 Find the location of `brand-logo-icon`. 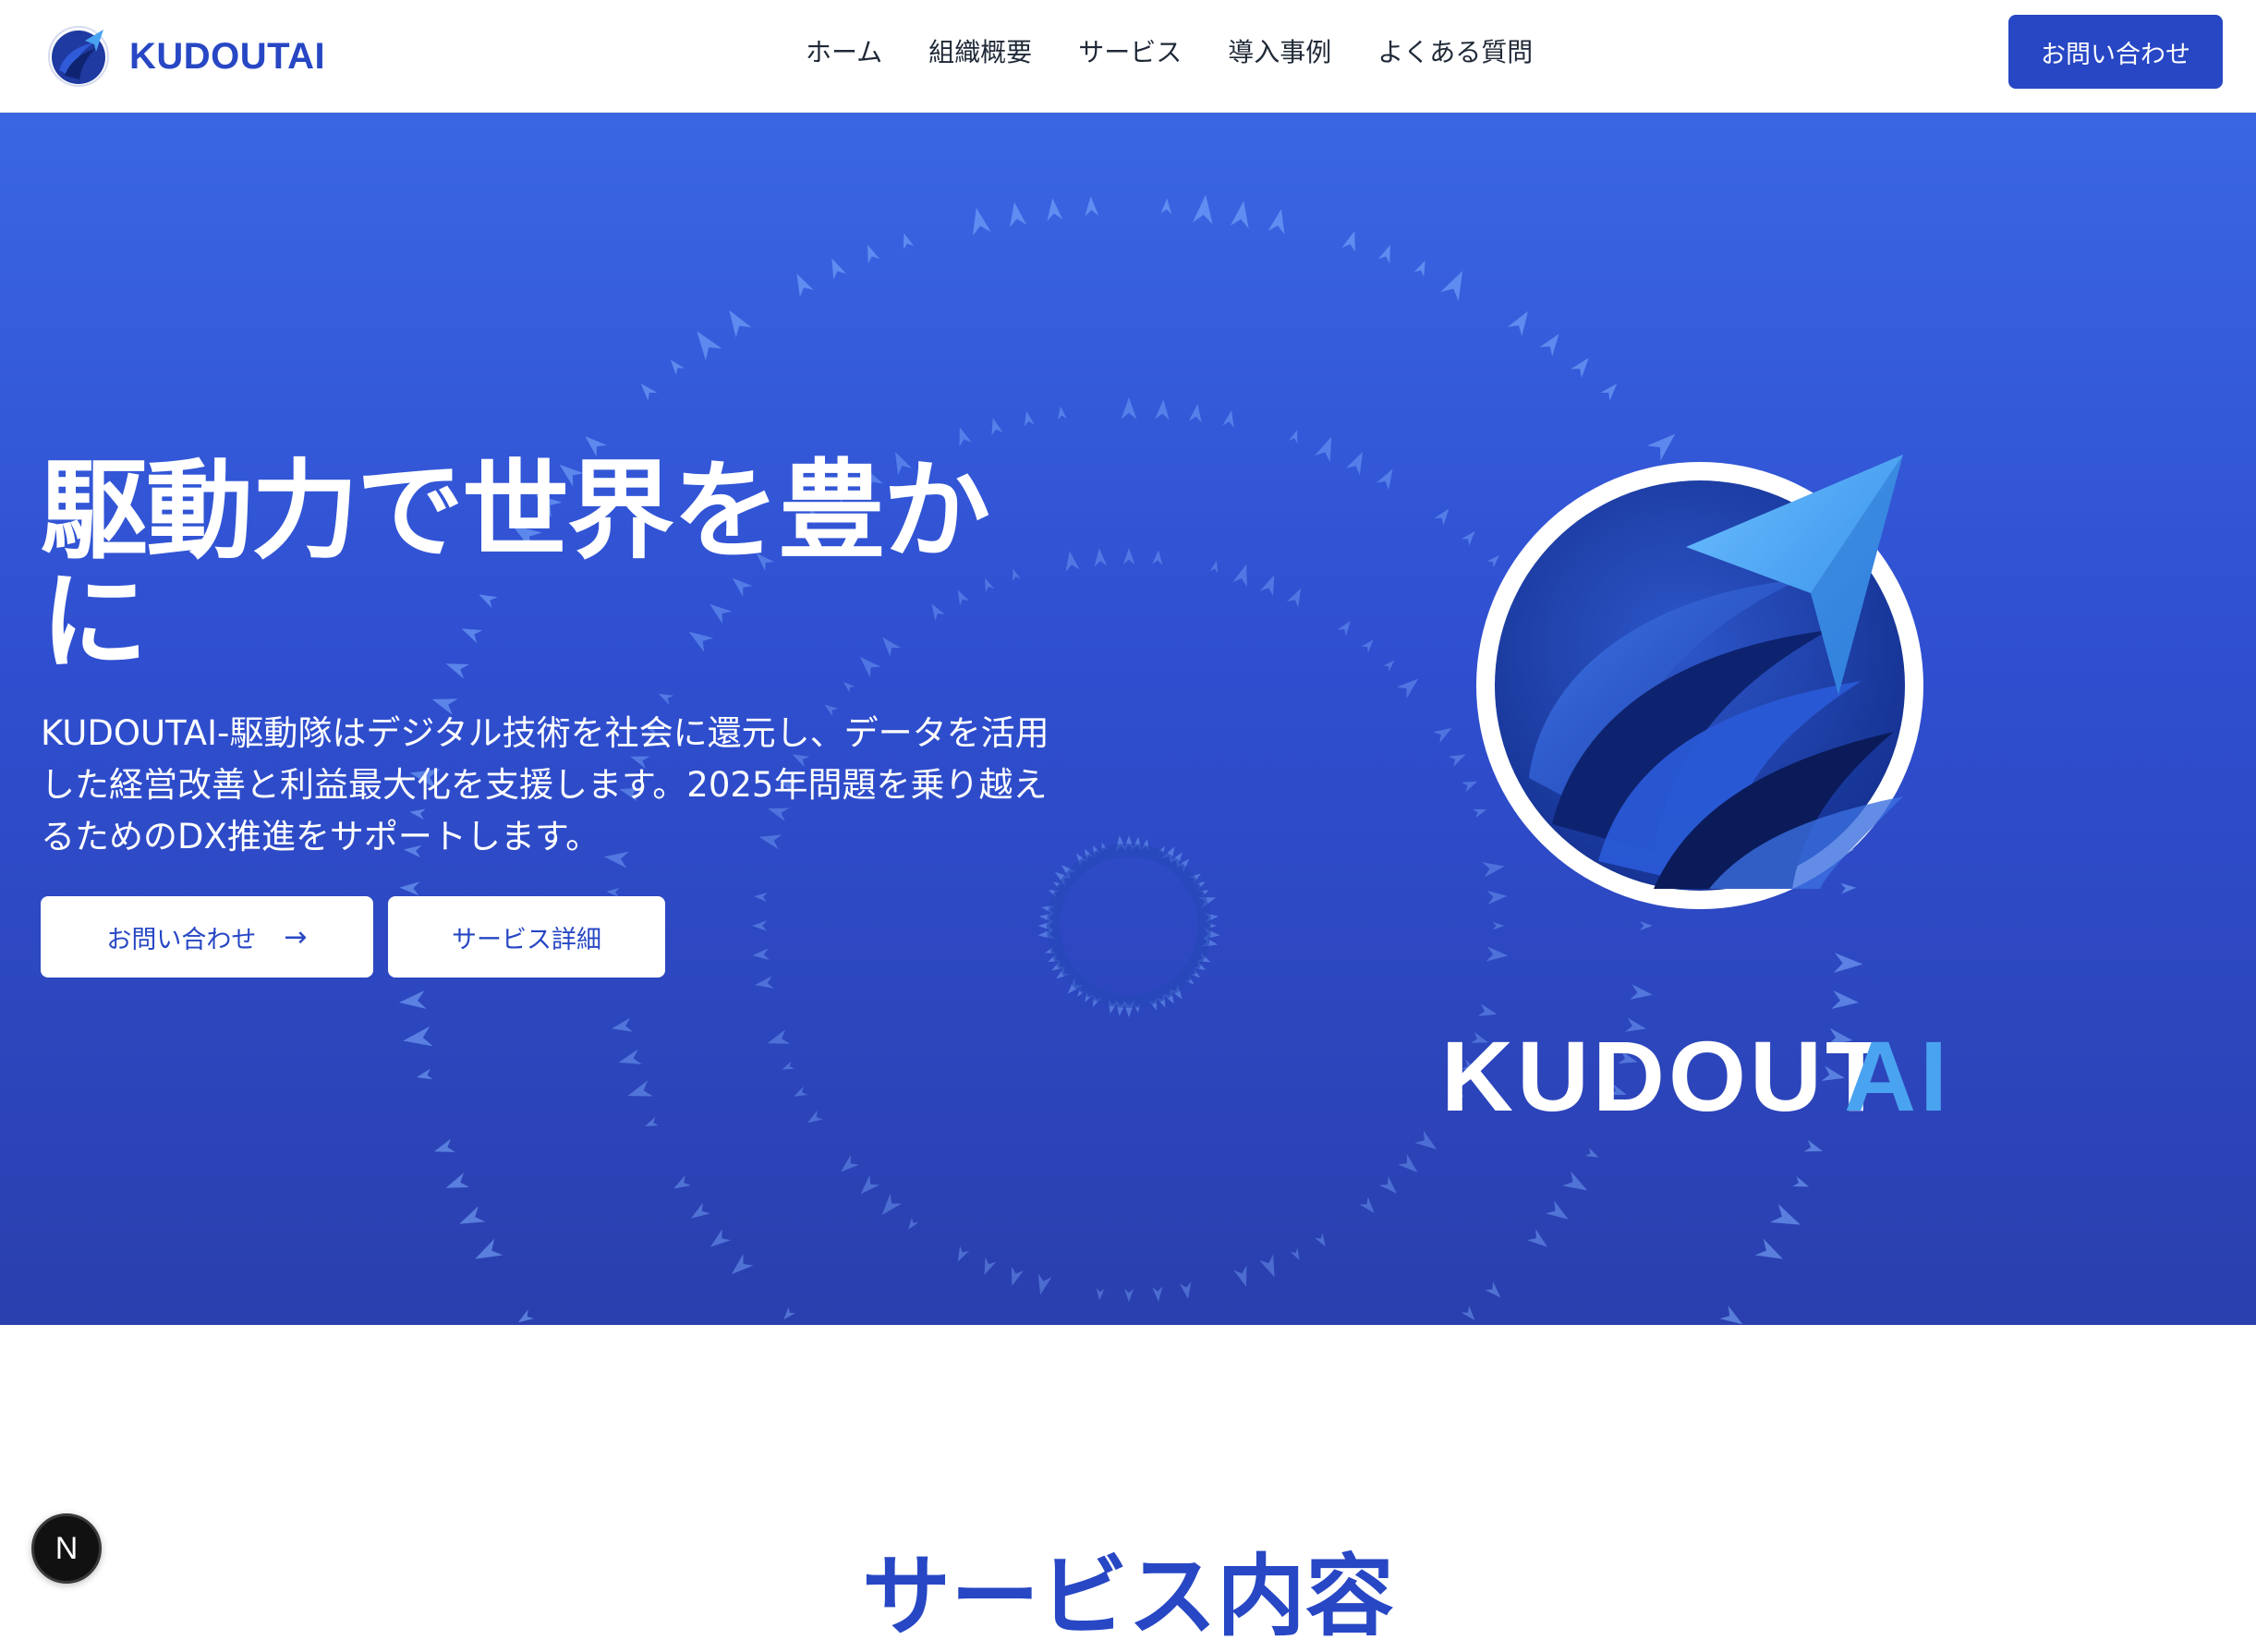

brand-logo-icon is located at coordinates (78, 56).